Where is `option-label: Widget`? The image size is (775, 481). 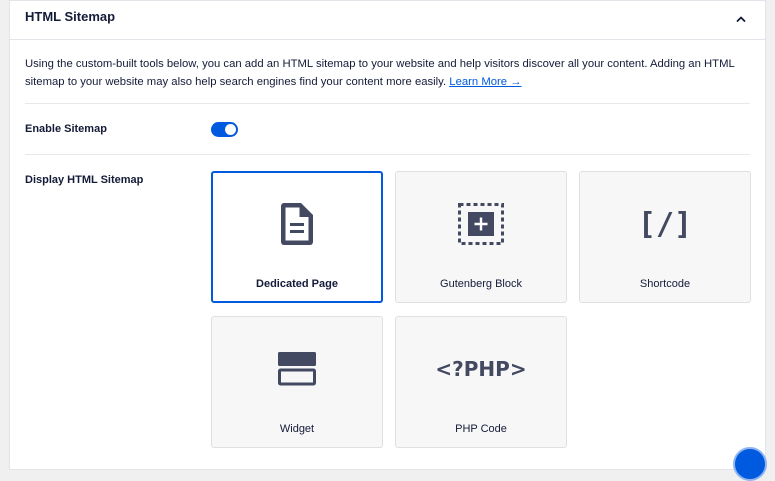 option-label: Widget is located at coordinates (297, 429).